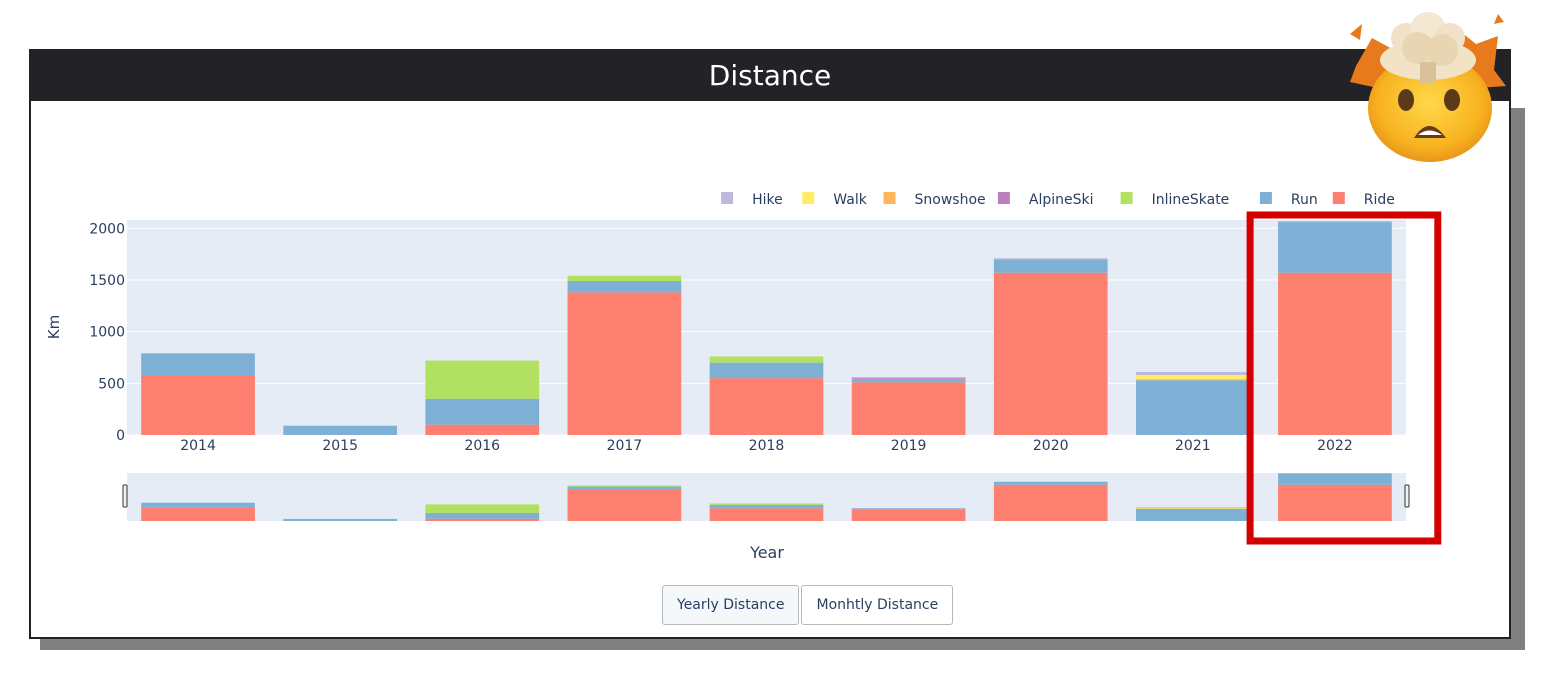  What do you see at coordinates (766, 370) in the screenshot?
I see `bar-run-2018` at bounding box center [766, 370].